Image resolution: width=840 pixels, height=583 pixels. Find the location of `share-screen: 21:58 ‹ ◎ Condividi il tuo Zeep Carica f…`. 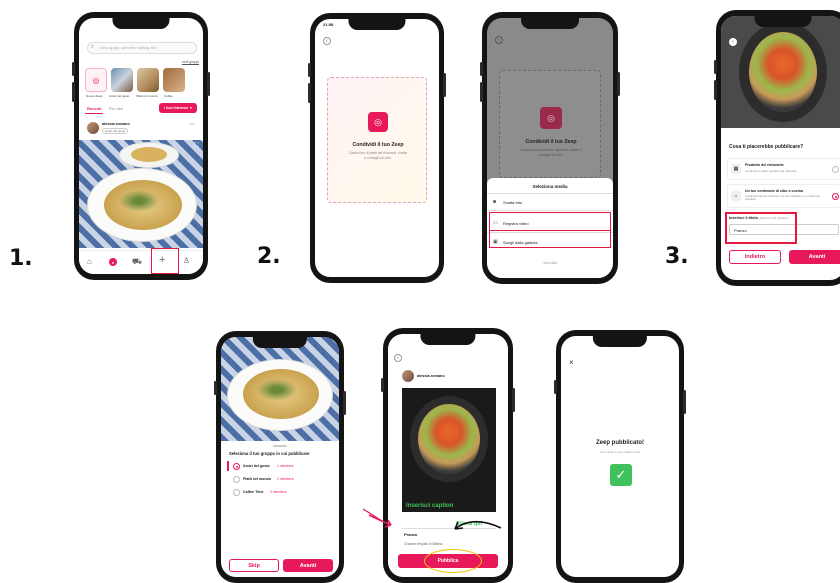

share-screen: 21:58 ‹ ◎ Condividi il tuo Zeep Carica f… is located at coordinates (377, 148).